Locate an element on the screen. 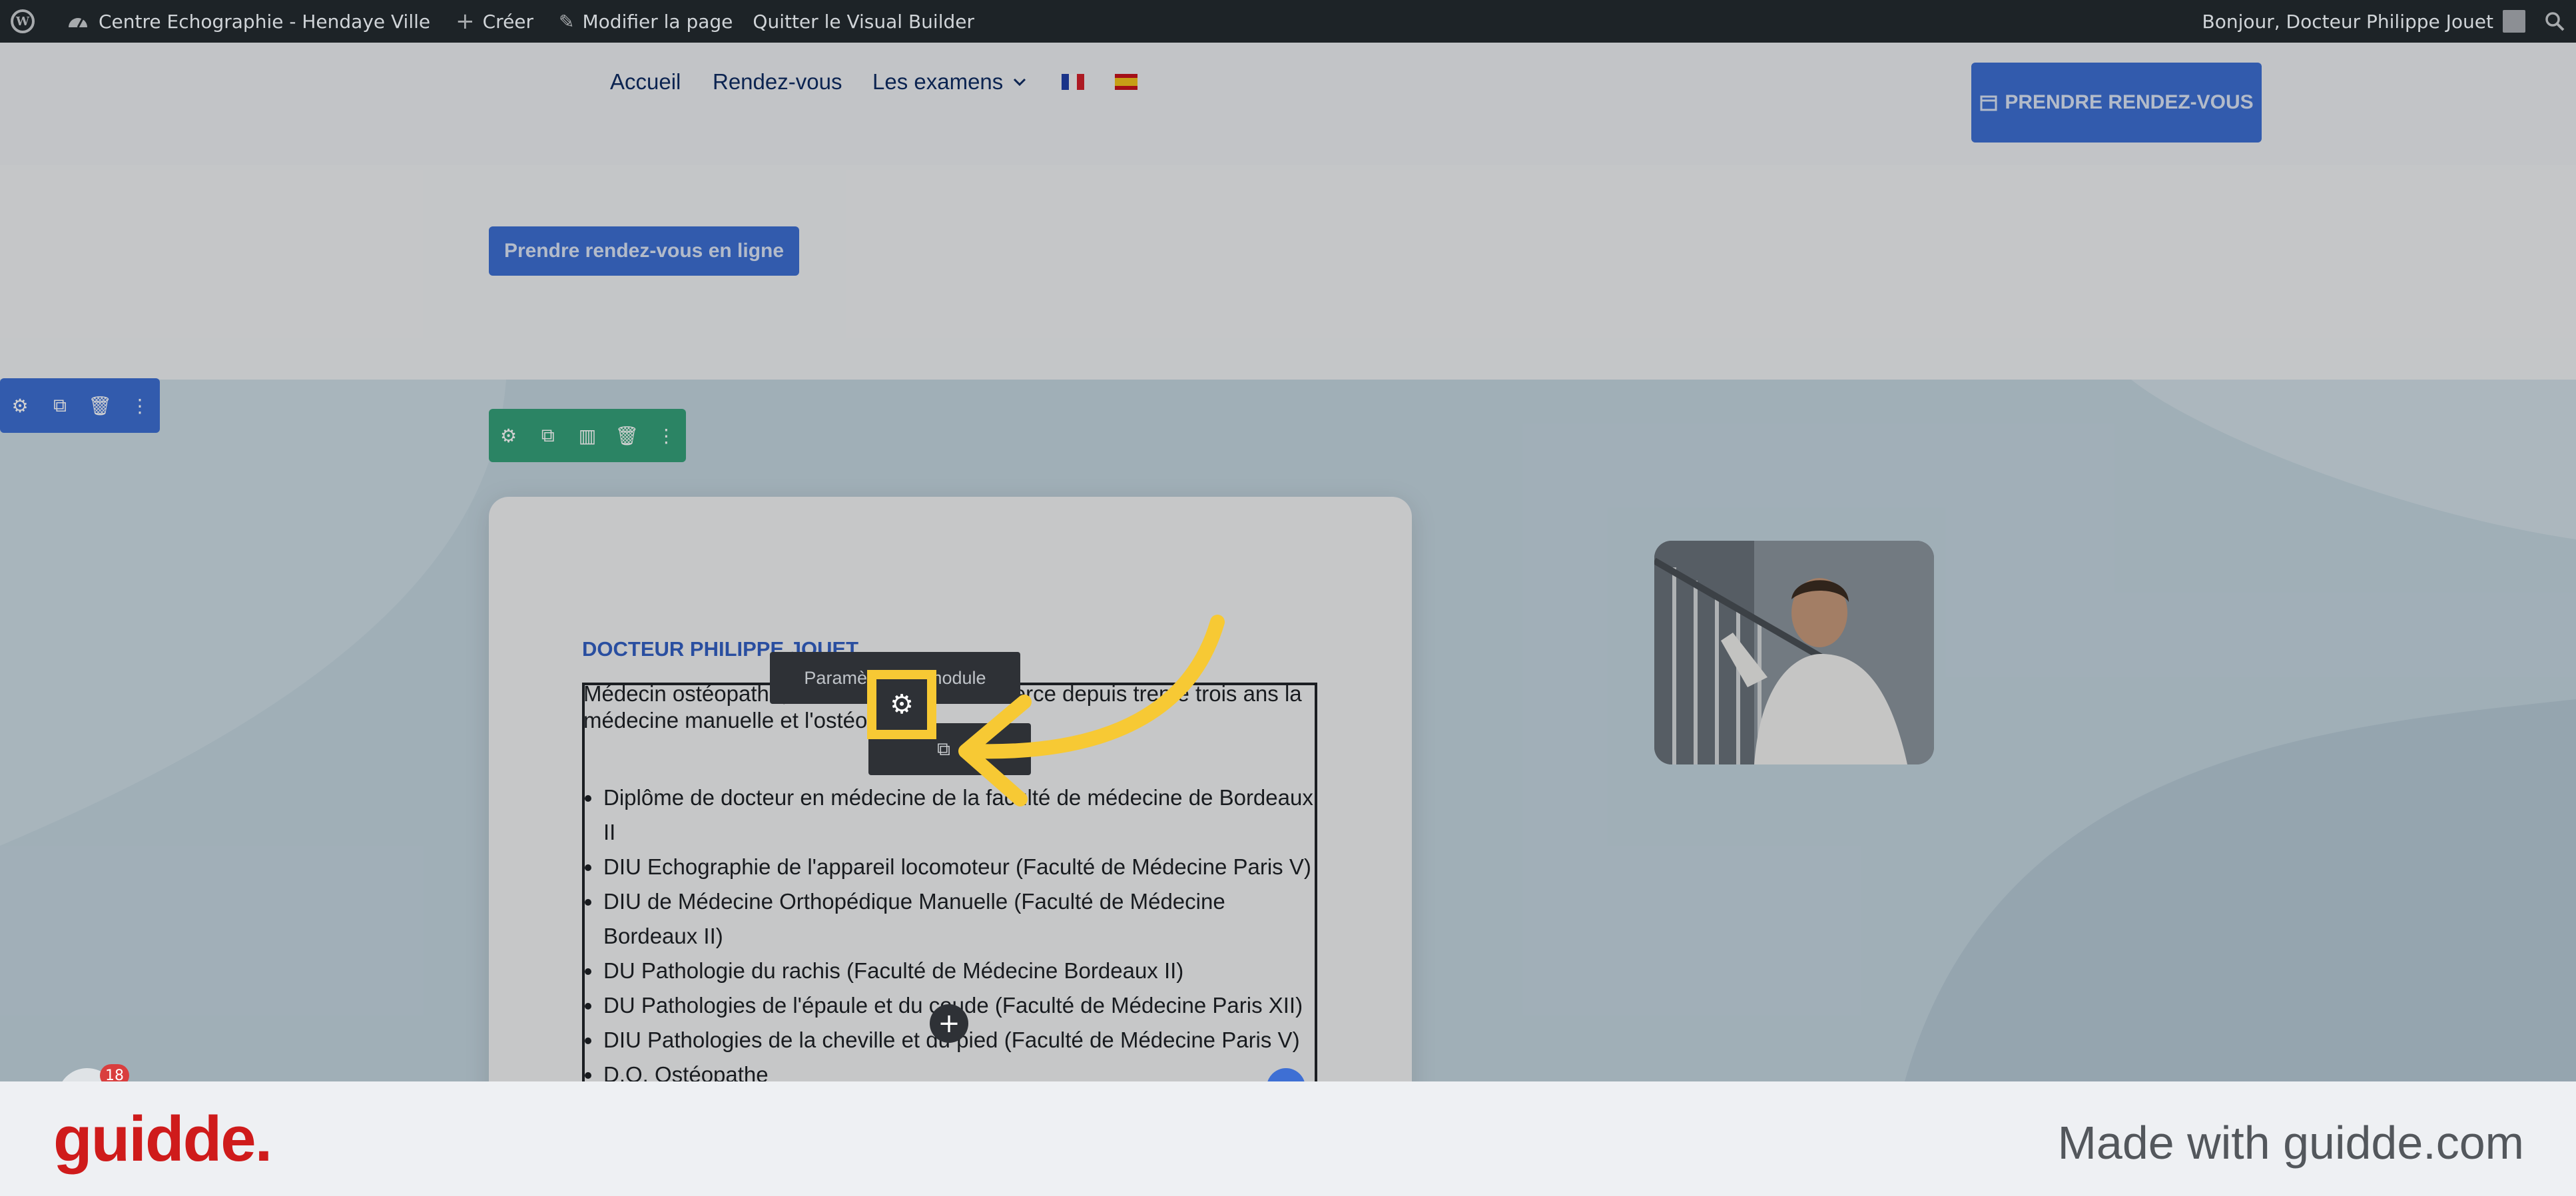 The width and height of the screenshot is (2576, 1196). dashboard-icon is located at coordinates (78, 23).